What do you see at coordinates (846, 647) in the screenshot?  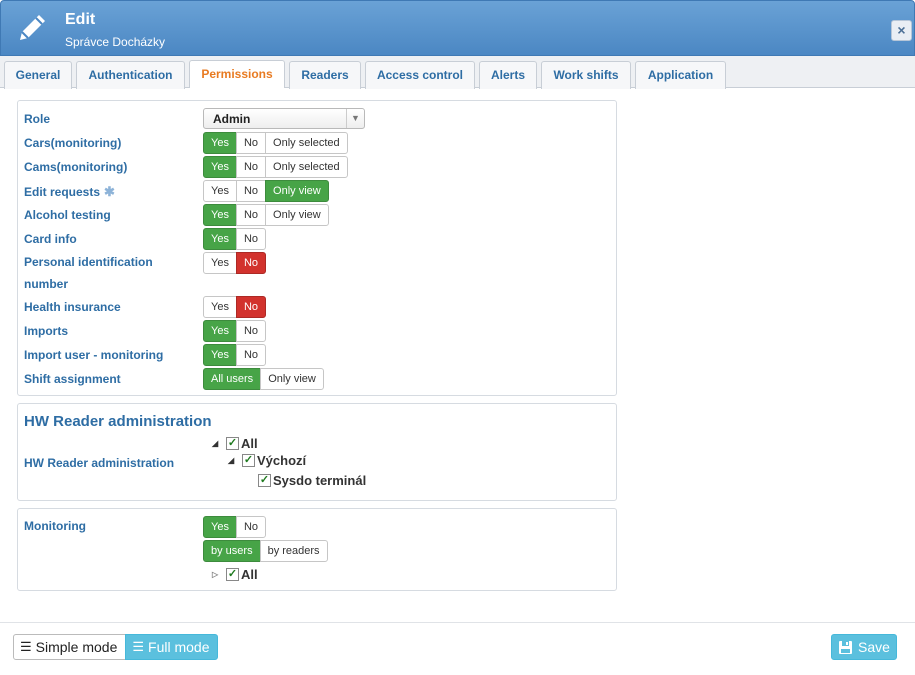 I see `floppy-disk-icon` at bounding box center [846, 647].